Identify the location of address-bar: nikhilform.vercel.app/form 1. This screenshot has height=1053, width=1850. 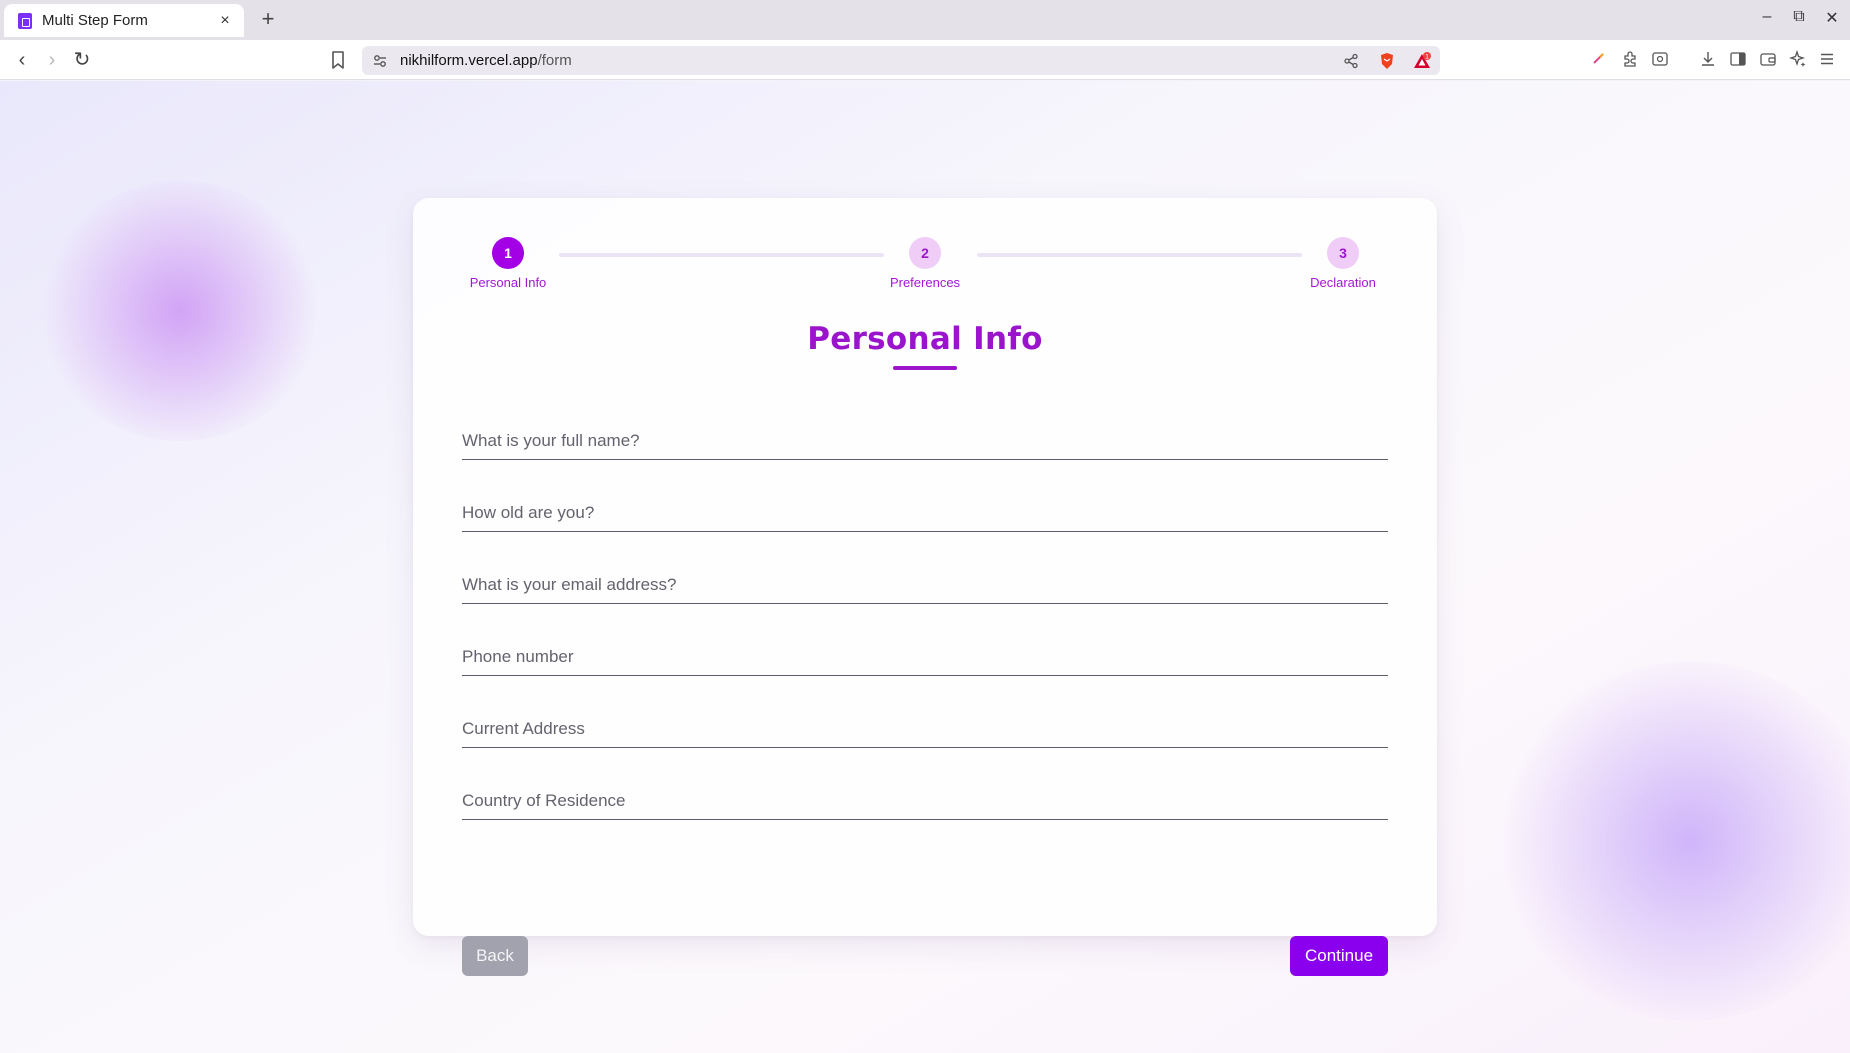
(901, 60).